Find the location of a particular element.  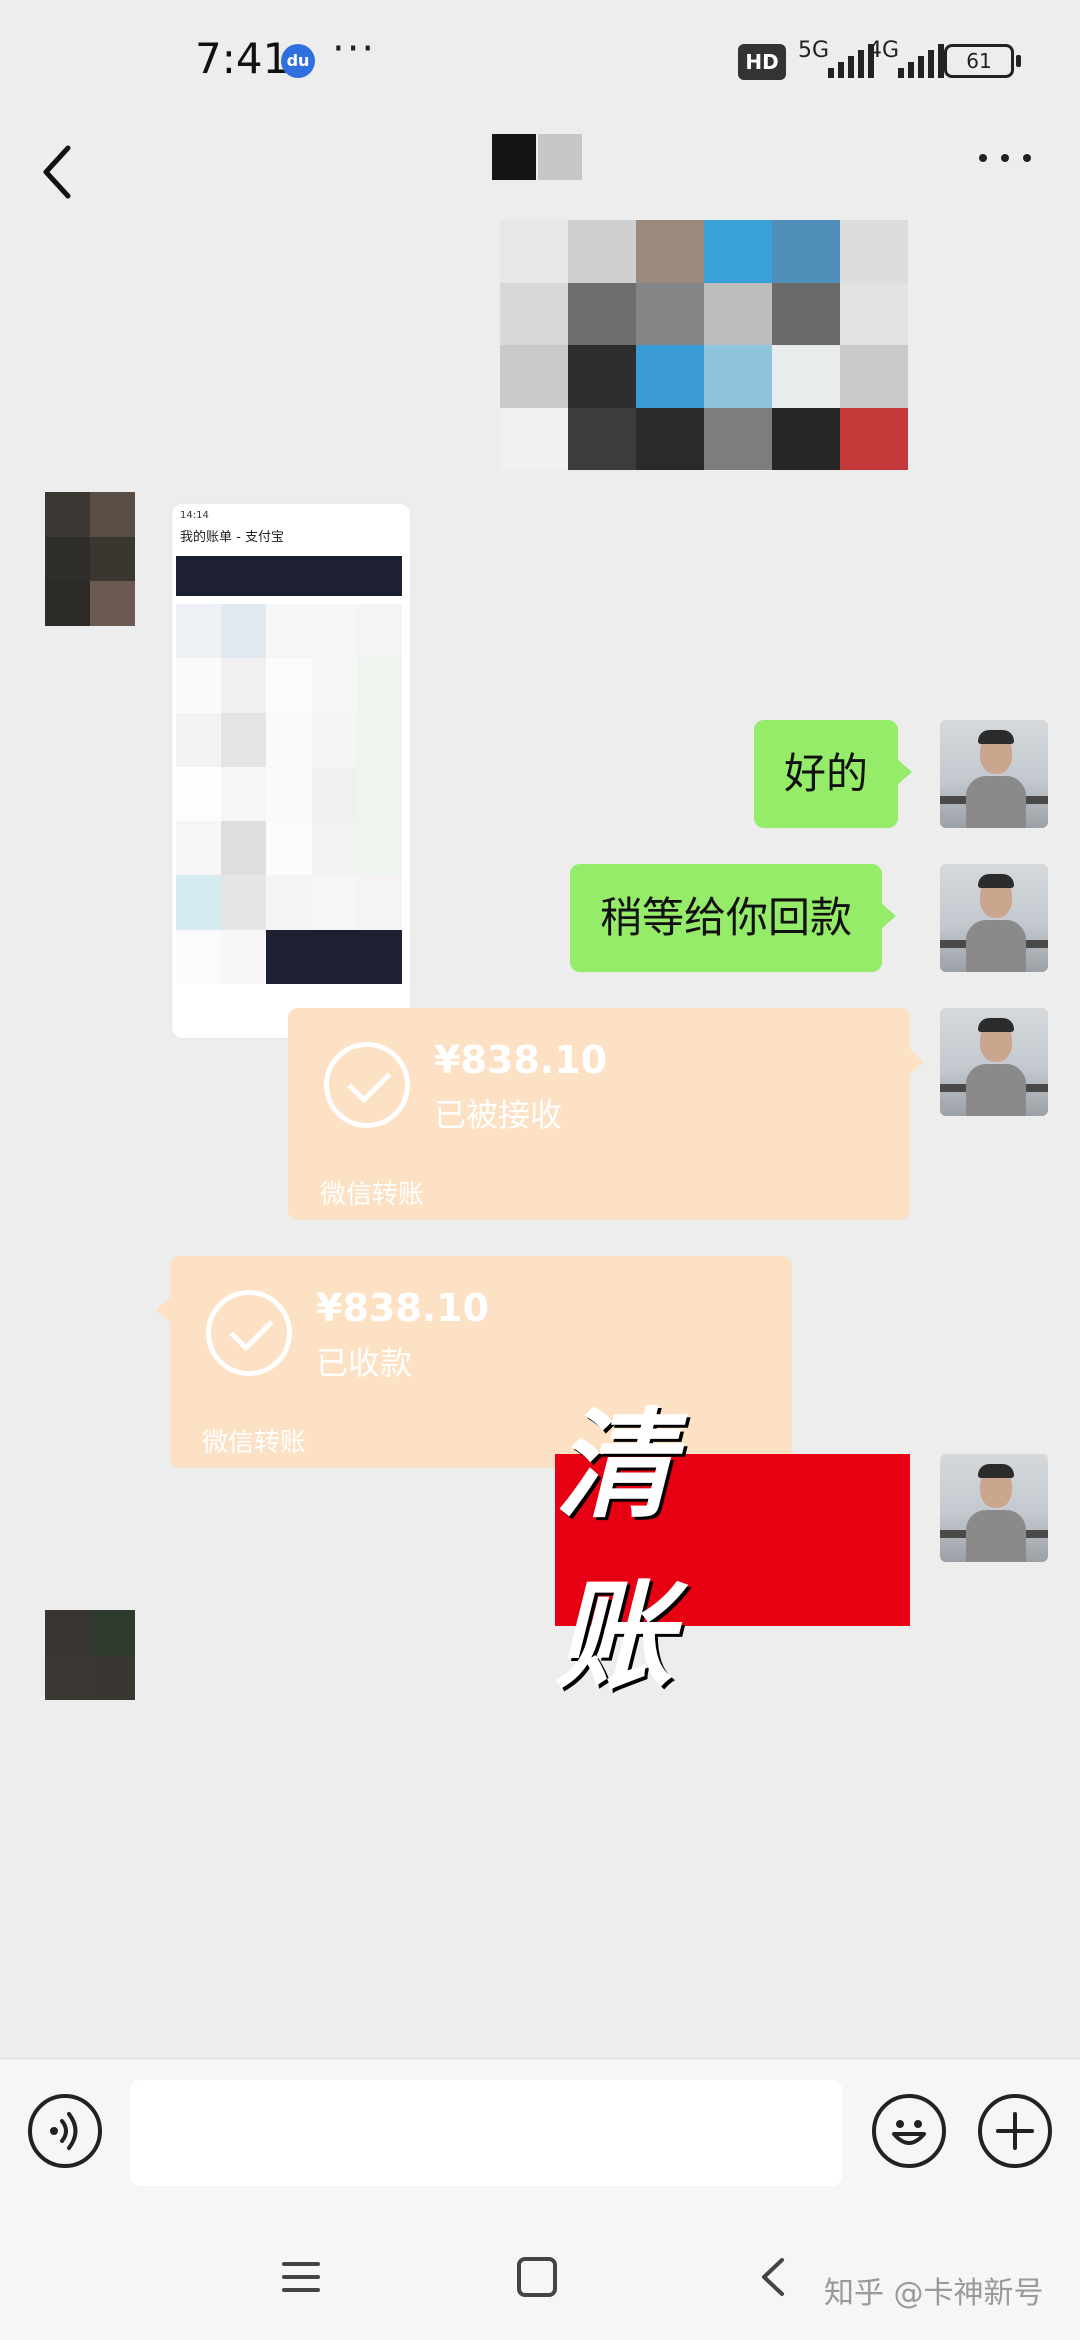

nav-home-button is located at coordinates (537, 2277).